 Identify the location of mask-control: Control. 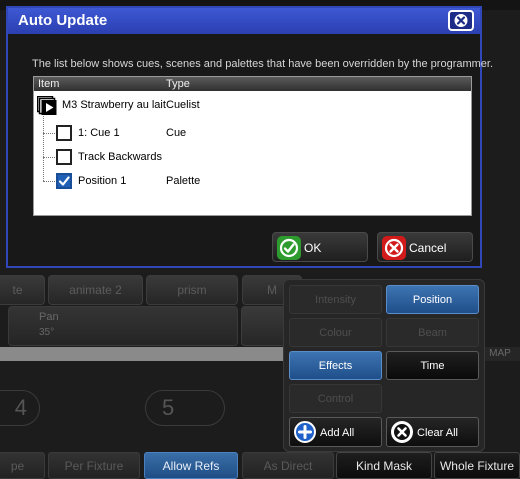
(335, 398).